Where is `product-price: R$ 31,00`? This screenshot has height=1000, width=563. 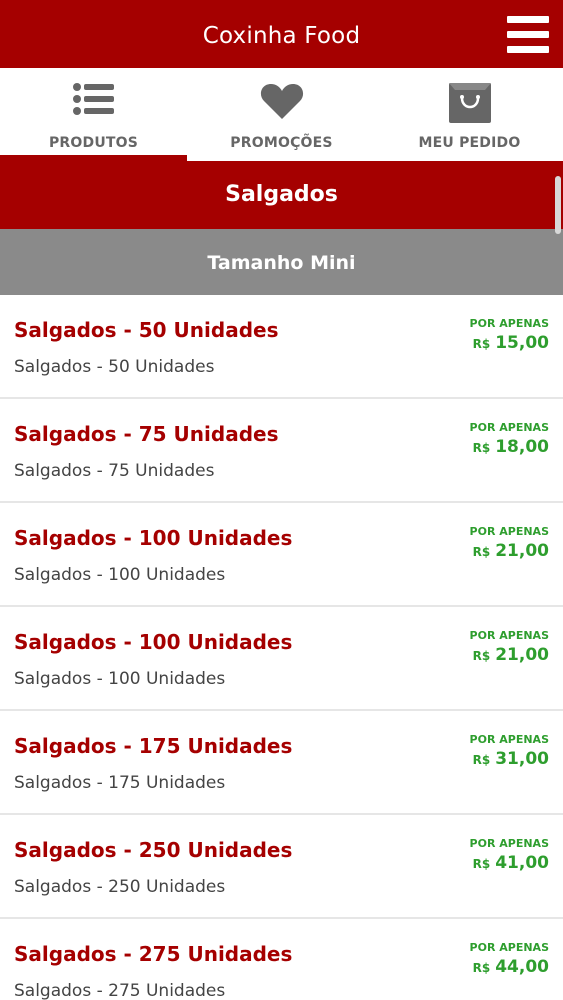
product-price: R$ 31,00 is located at coordinates (511, 759).